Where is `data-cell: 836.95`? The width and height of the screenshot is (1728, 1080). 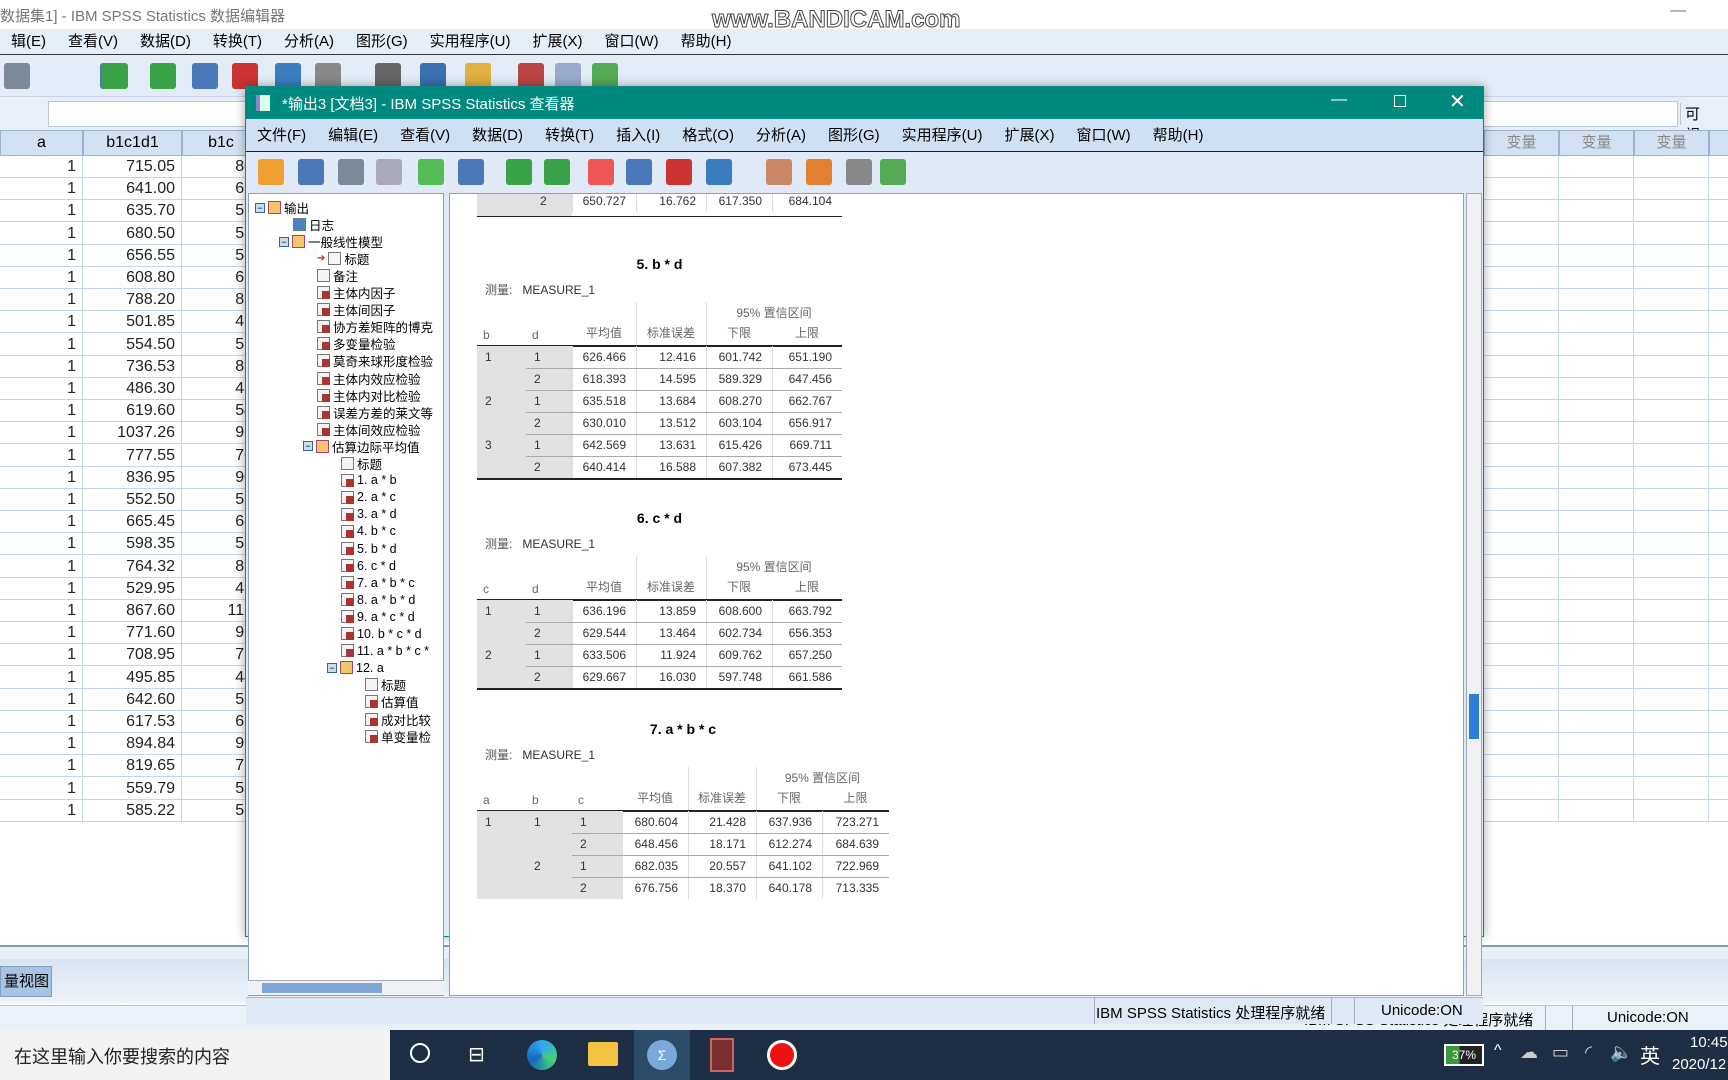 data-cell: 836.95 is located at coordinates (132, 477).